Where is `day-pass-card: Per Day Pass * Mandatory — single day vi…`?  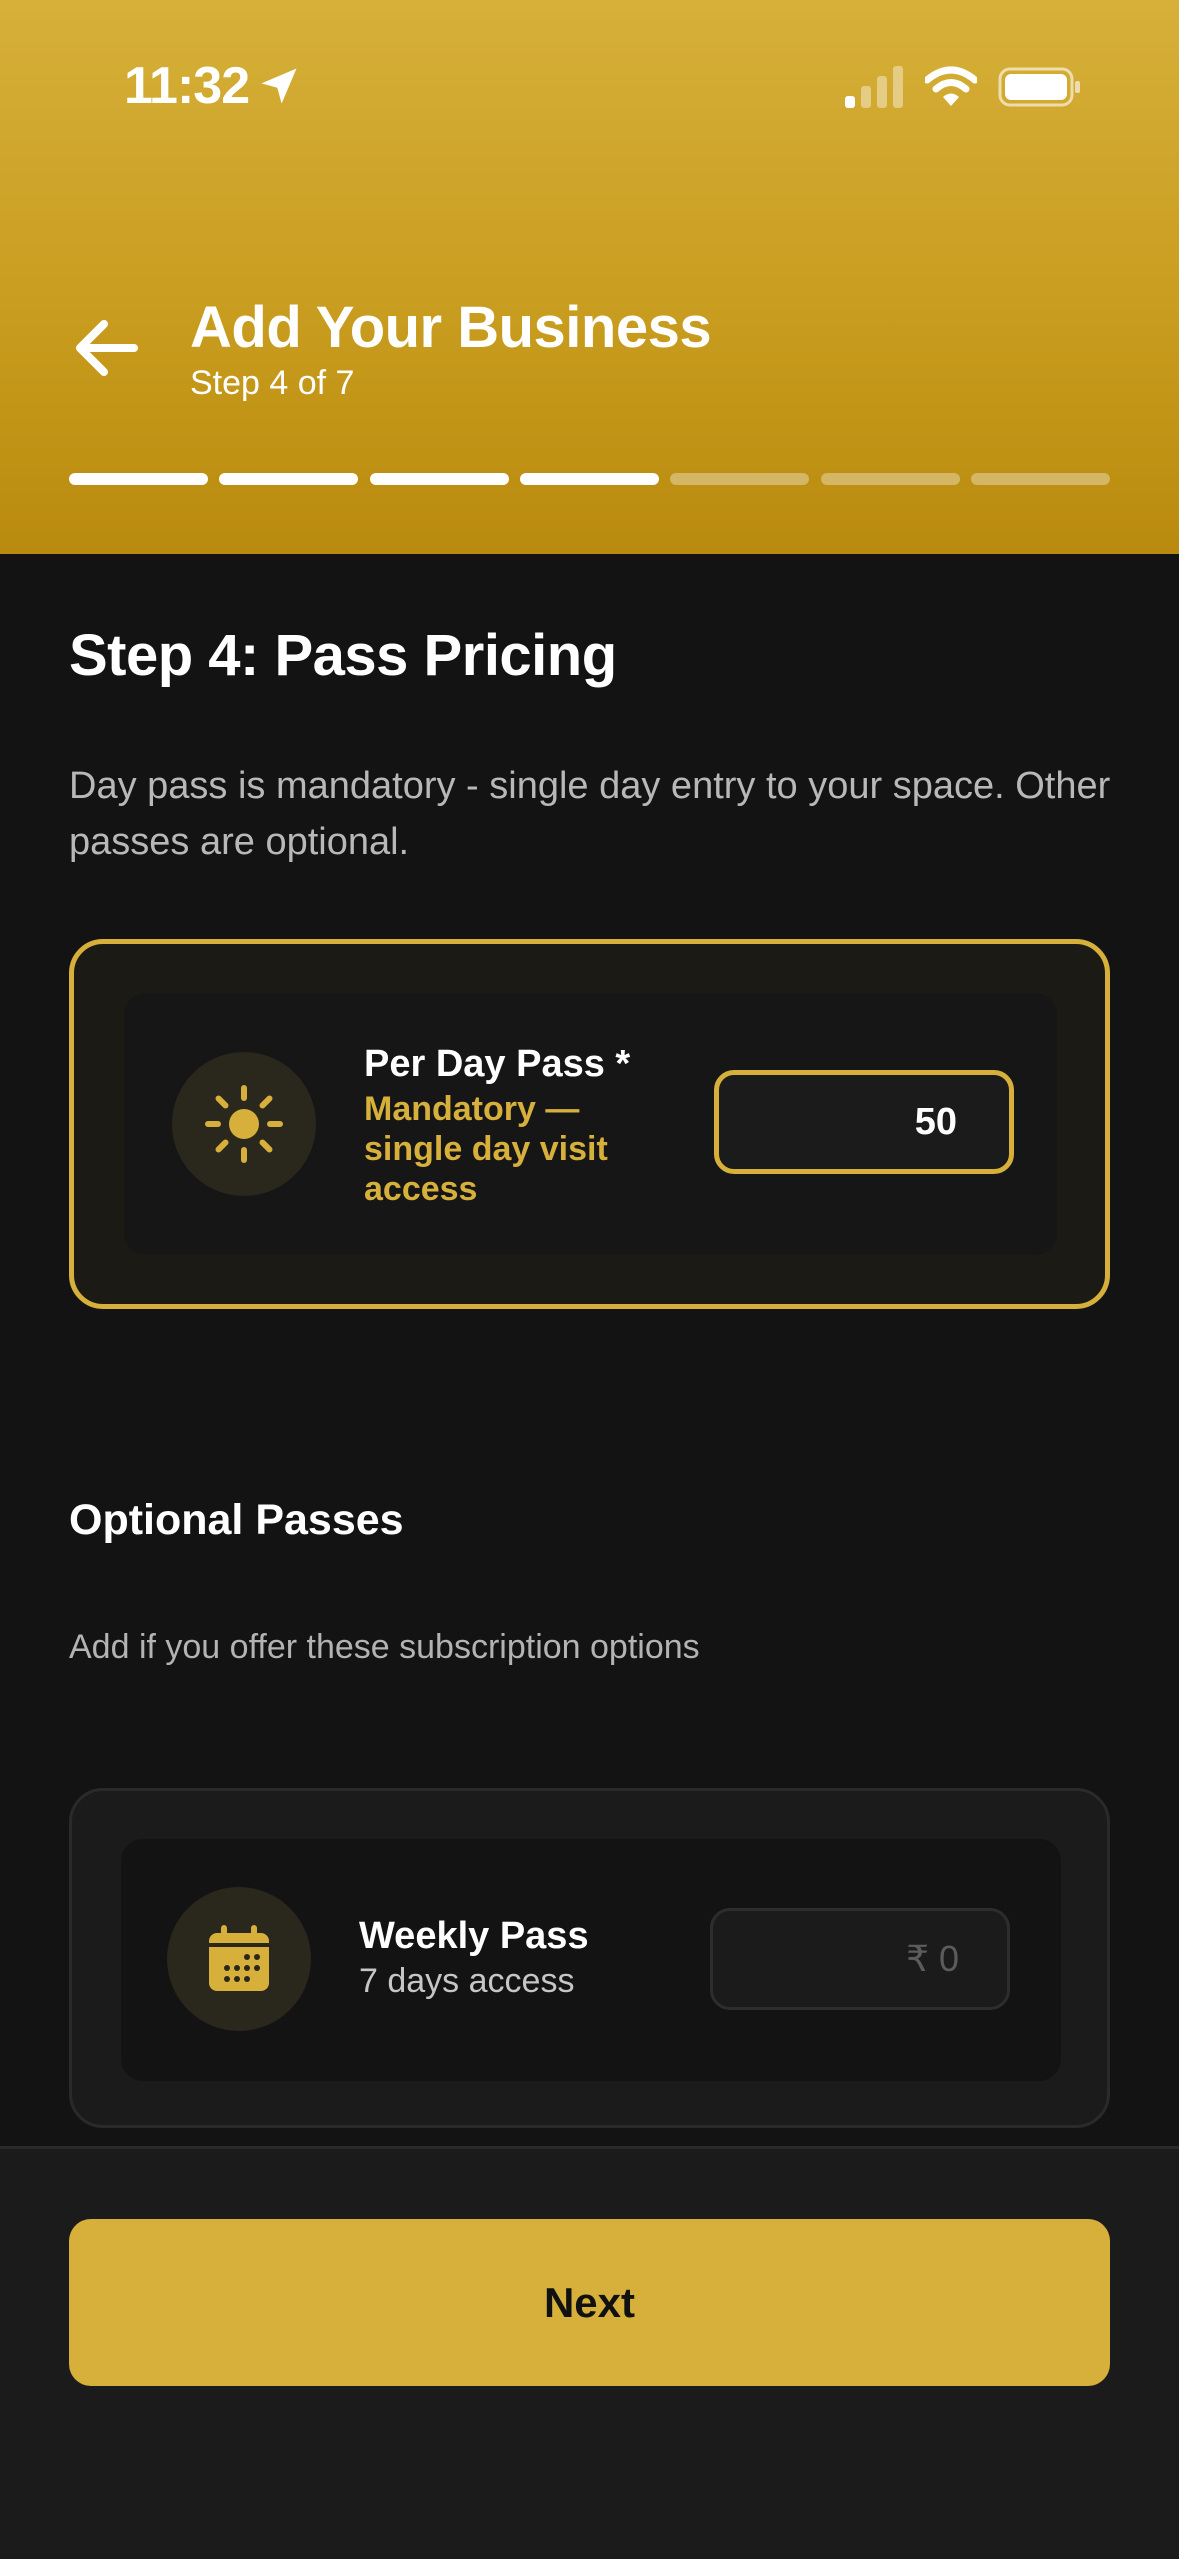 day-pass-card: Per Day Pass * Mandatory — single day vi… is located at coordinates (589, 1124).